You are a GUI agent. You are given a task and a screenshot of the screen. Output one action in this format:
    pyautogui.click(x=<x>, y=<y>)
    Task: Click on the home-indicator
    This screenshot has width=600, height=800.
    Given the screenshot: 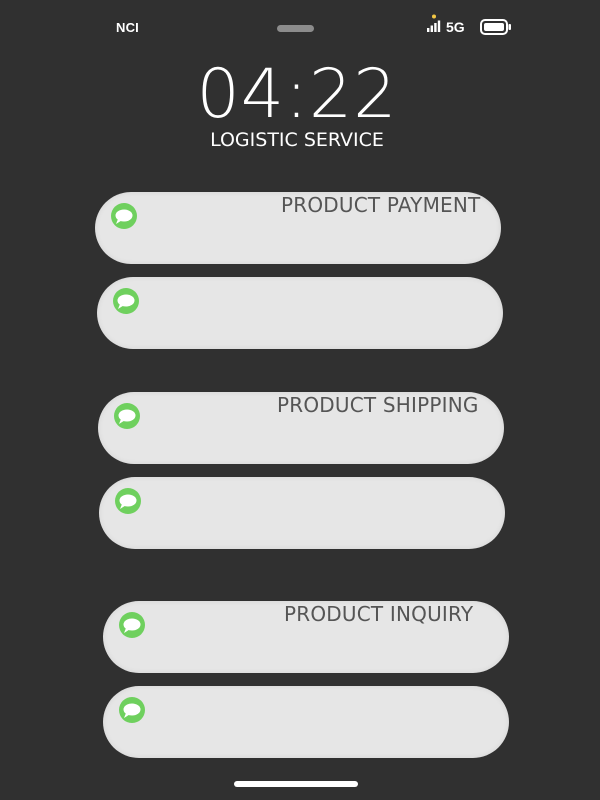 What is the action you would take?
    pyautogui.click(x=296, y=784)
    